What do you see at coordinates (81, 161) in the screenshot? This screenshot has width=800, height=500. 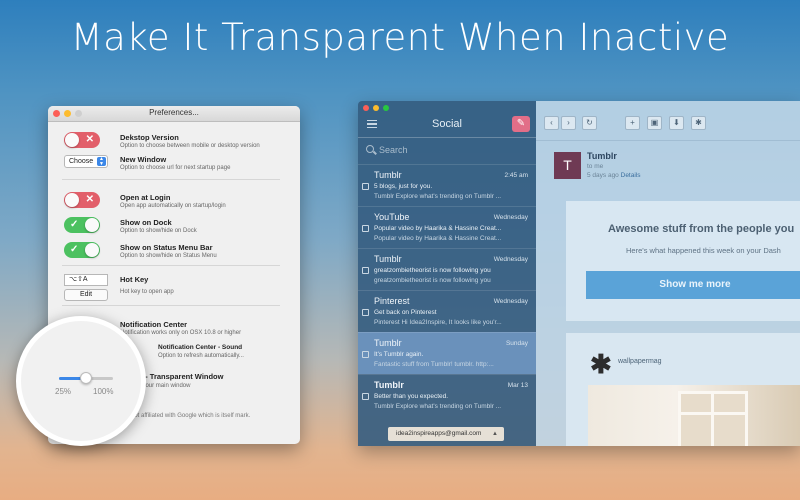 I see `choose-label: Choose` at bounding box center [81, 161].